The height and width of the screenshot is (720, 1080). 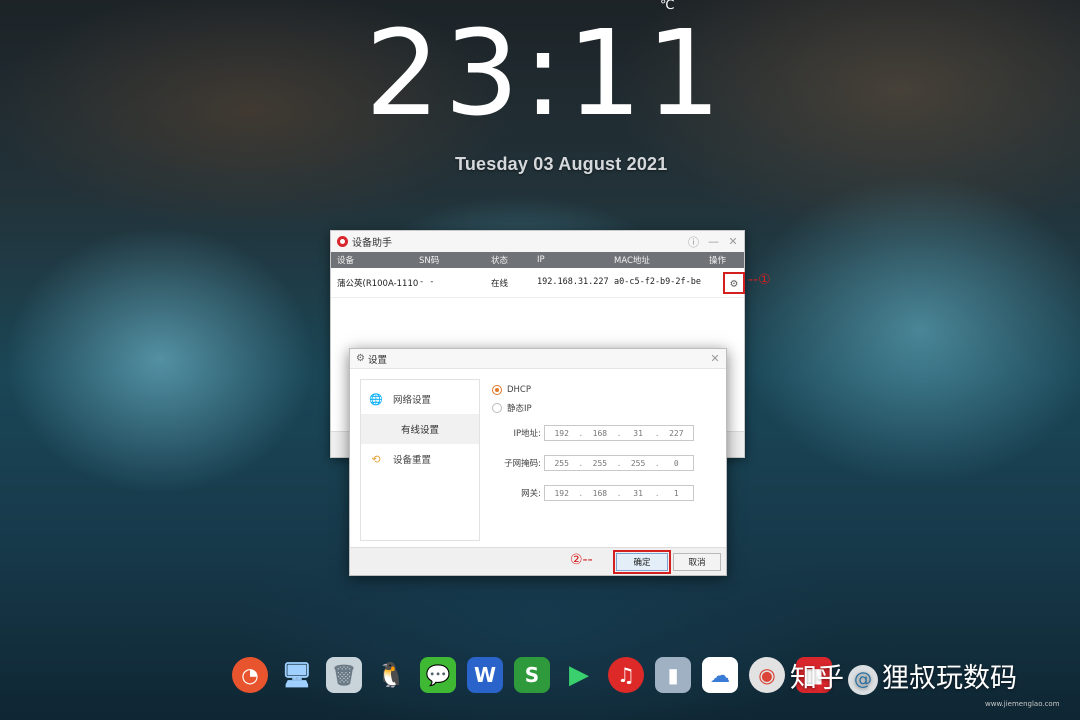 What do you see at coordinates (342, 241) in the screenshot?
I see `app-logo-icon` at bounding box center [342, 241].